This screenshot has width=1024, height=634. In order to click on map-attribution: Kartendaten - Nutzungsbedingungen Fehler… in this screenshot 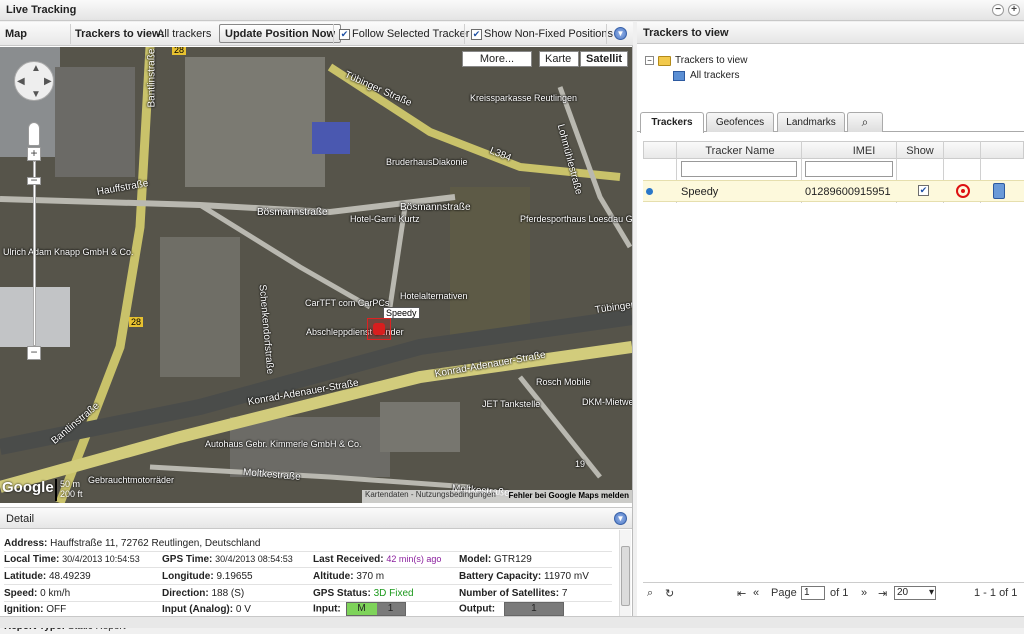, I will do `click(497, 496)`.